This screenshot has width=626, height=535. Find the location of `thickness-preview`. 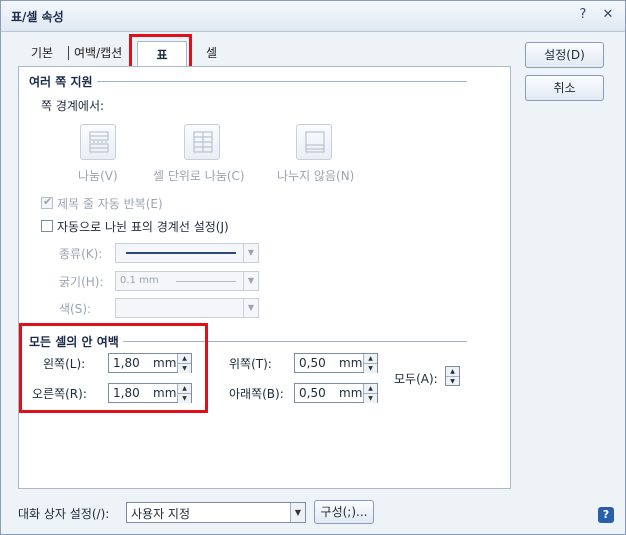

thickness-preview is located at coordinates (206, 281).